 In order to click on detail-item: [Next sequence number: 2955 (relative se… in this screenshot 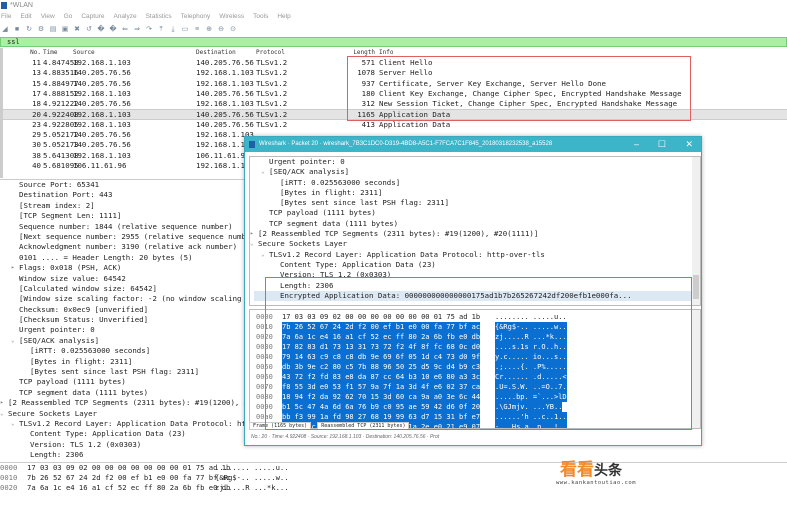, I will do `click(122, 237)`.